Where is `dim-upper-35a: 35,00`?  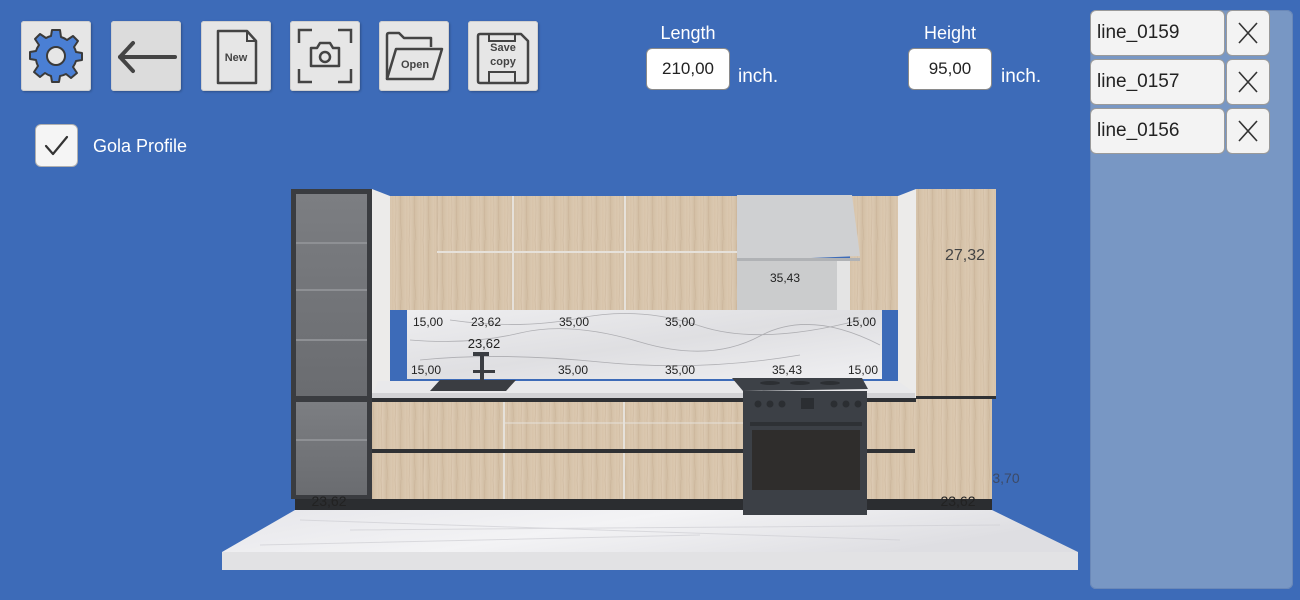 dim-upper-35a: 35,00 is located at coordinates (574, 322).